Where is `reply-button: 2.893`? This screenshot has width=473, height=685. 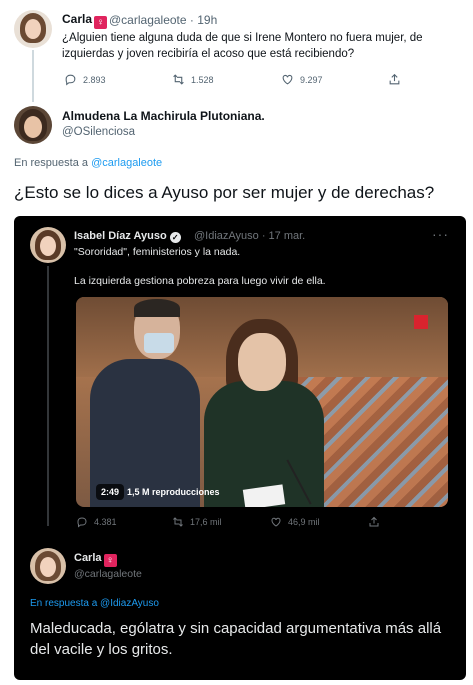
reply-button: 2.893 is located at coordinates (85, 79).